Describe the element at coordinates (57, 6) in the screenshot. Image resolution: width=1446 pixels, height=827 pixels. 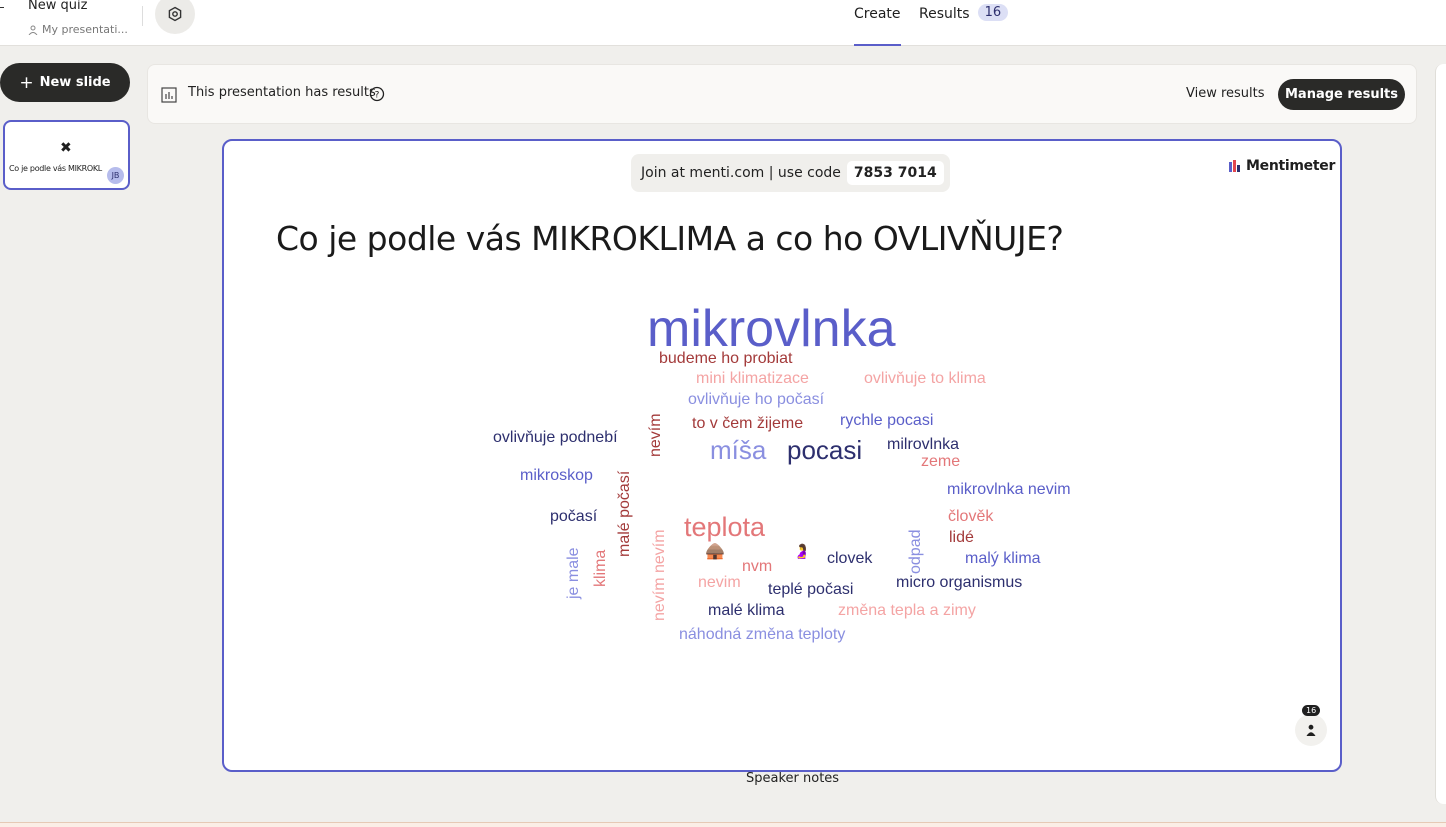
I see `quiz-title: New quiz` at that location.